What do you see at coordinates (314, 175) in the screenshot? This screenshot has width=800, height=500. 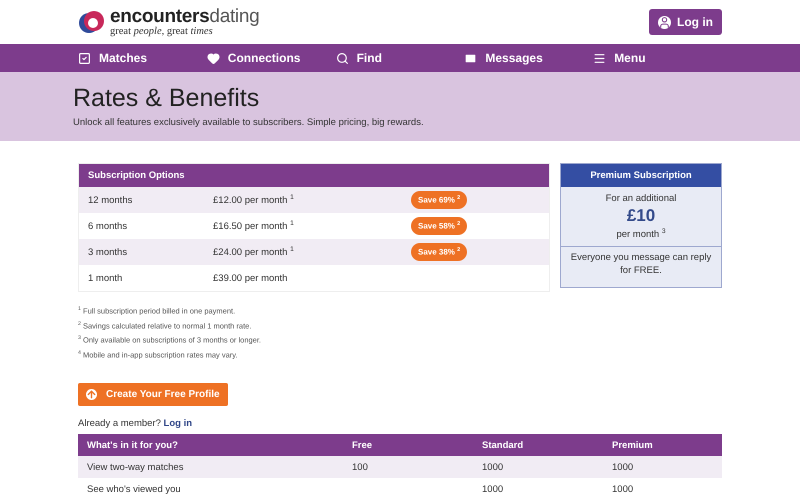 I see `table-header: Subscription Options` at bounding box center [314, 175].